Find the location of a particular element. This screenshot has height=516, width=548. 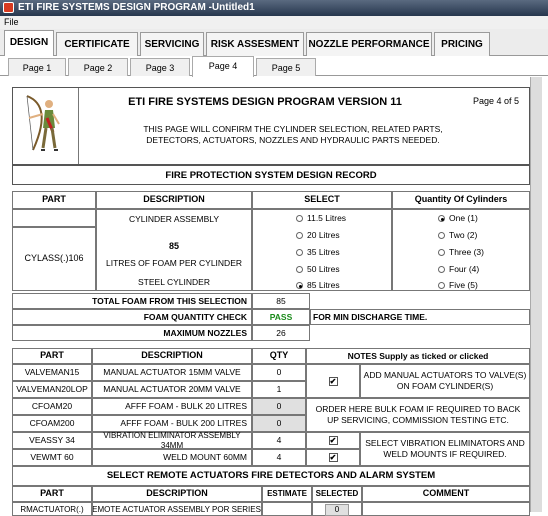

logo-panel is located at coordinates (46, 126).